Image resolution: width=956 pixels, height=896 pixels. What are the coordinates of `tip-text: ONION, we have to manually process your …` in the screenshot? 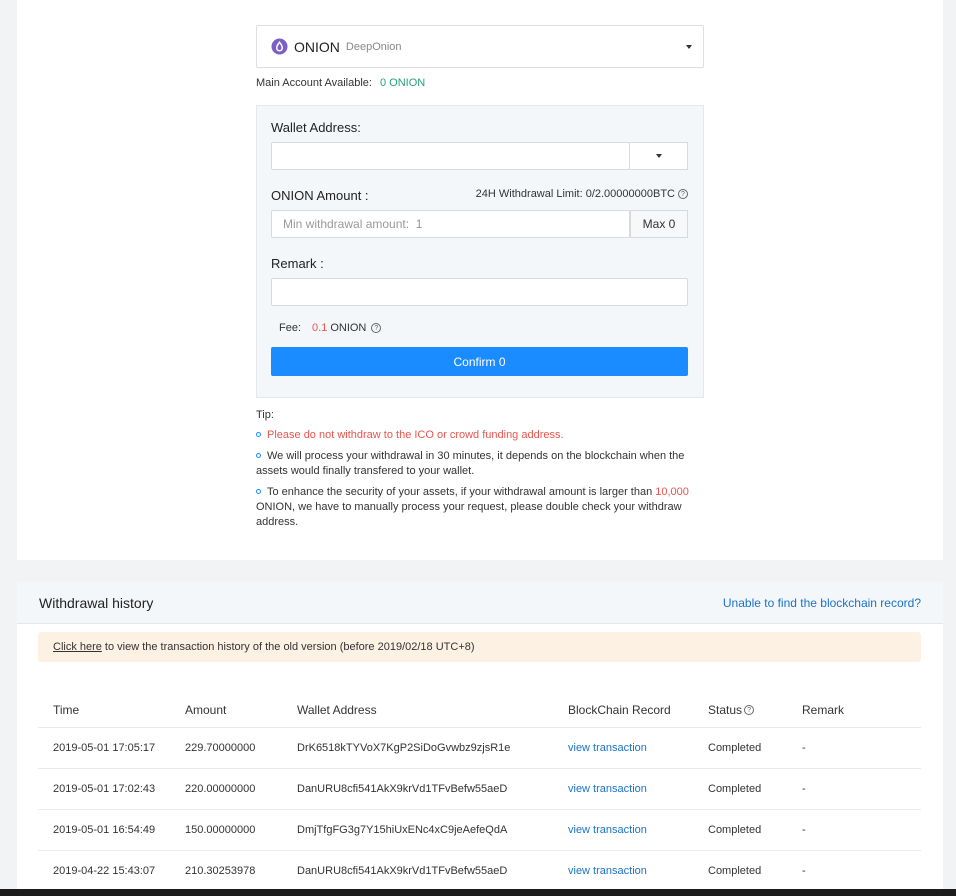 It's located at (469, 514).